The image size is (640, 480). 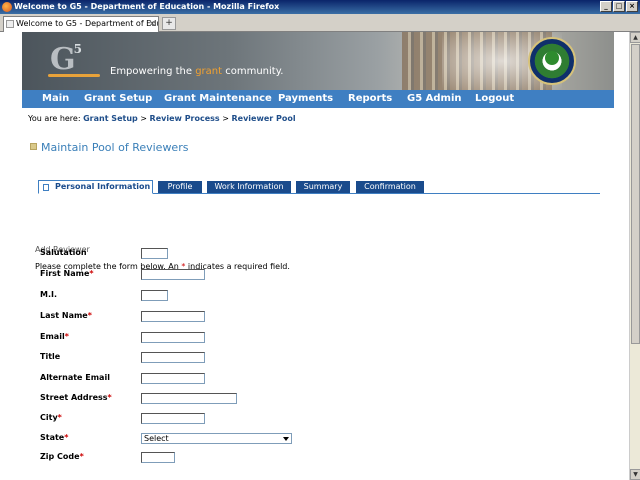 I want to click on salutation-input, so click(x=154, y=253).